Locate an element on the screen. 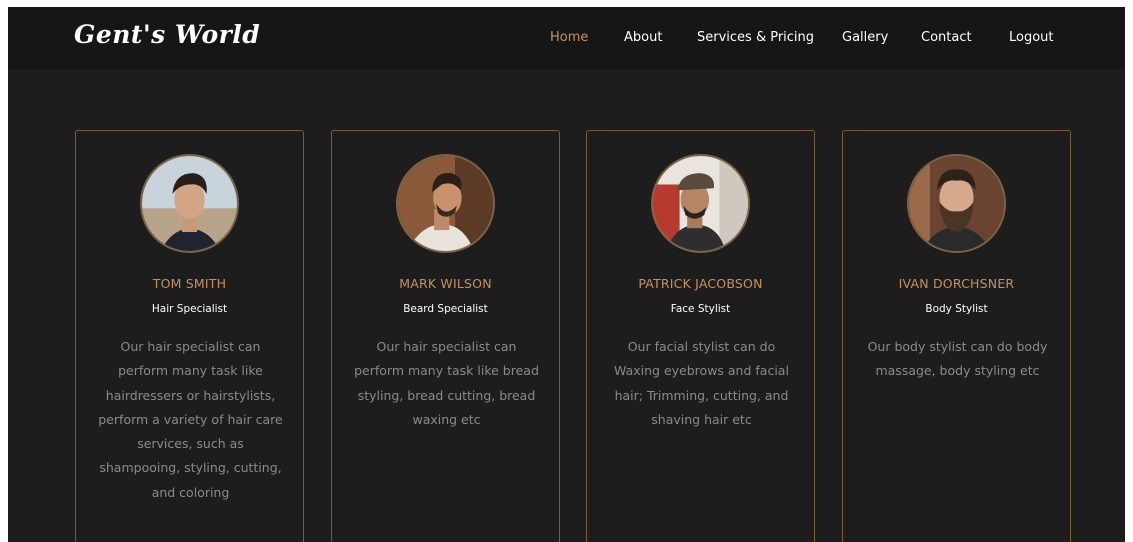 This screenshot has height=542, width=1133. member-role: Face Stylist is located at coordinates (700, 309).